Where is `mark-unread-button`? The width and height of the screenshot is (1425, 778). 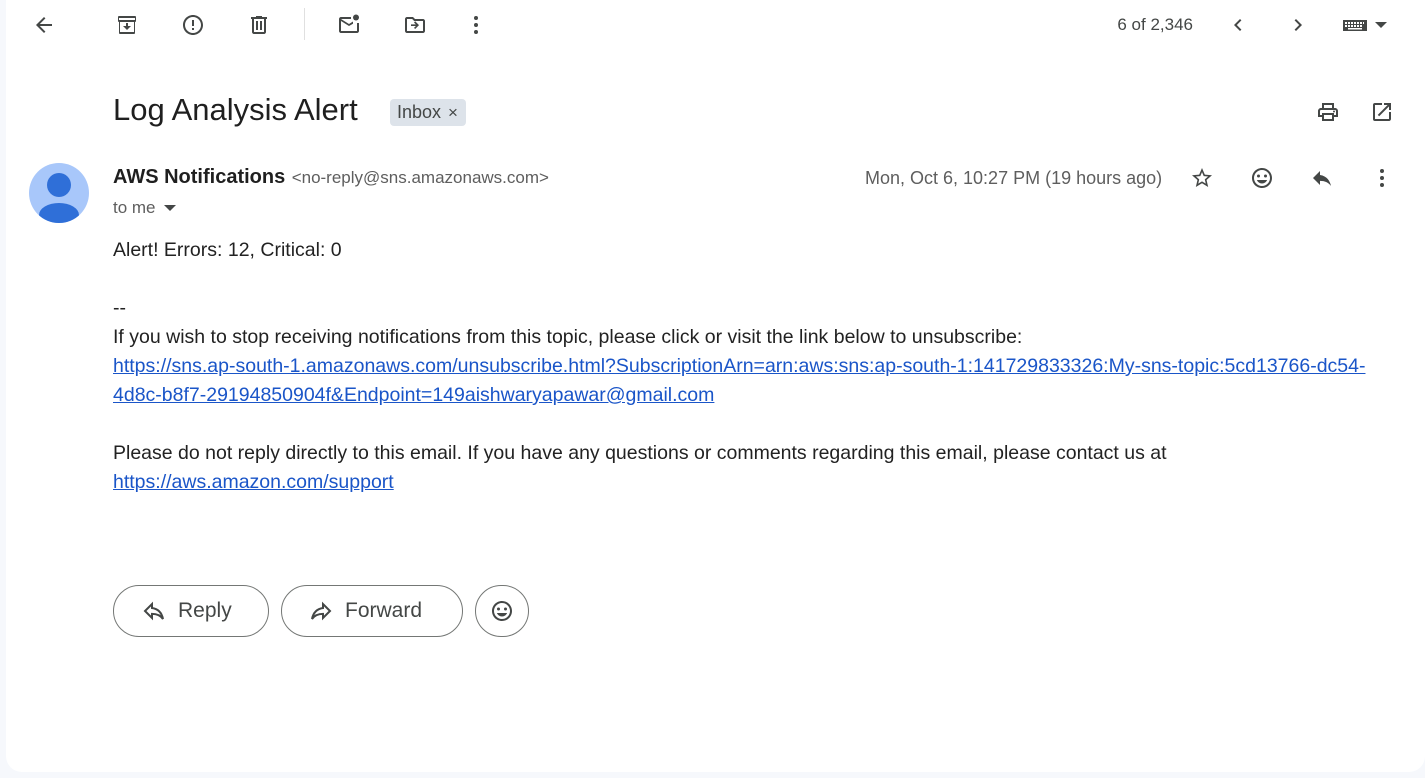
mark-unread-button is located at coordinates (349, 25).